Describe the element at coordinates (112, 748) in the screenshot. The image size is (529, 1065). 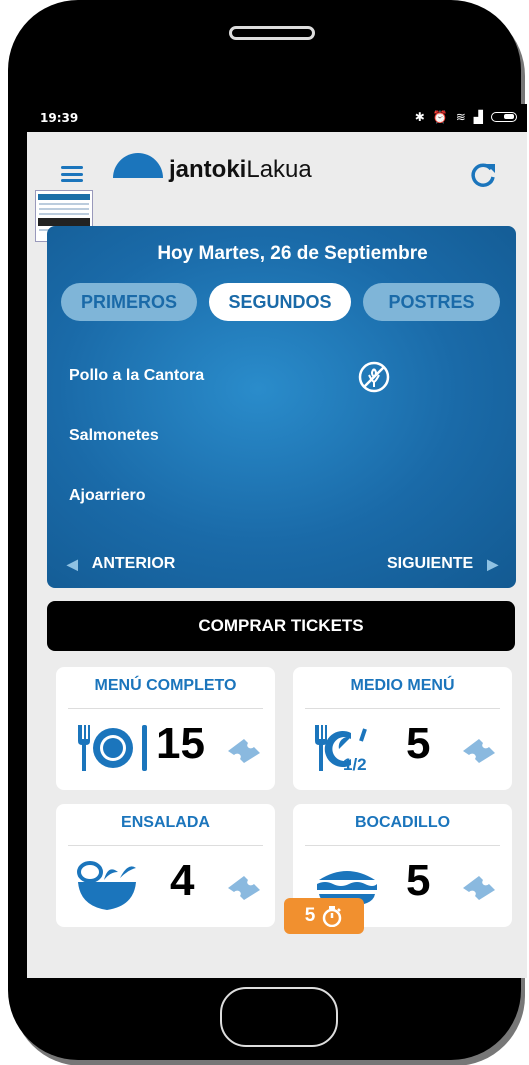
I see `plate-cutlery-icon` at that location.